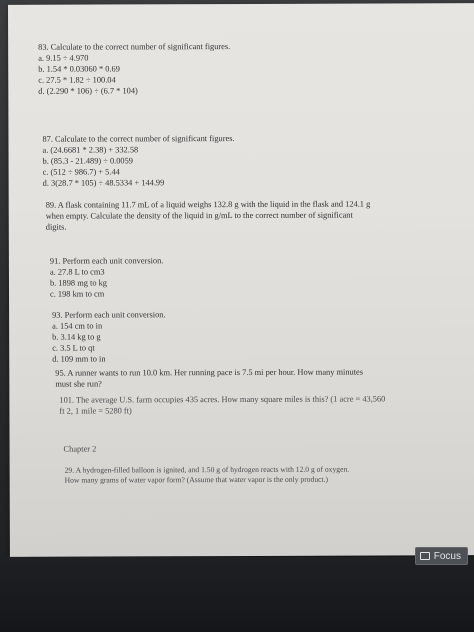 The height and width of the screenshot is (632, 474). What do you see at coordinates (88, 91) in the screenshot?
I see `q83-d: d. (2.290 * 106) ÷ (6.7 * 104)` at bounding box center [88, 91].